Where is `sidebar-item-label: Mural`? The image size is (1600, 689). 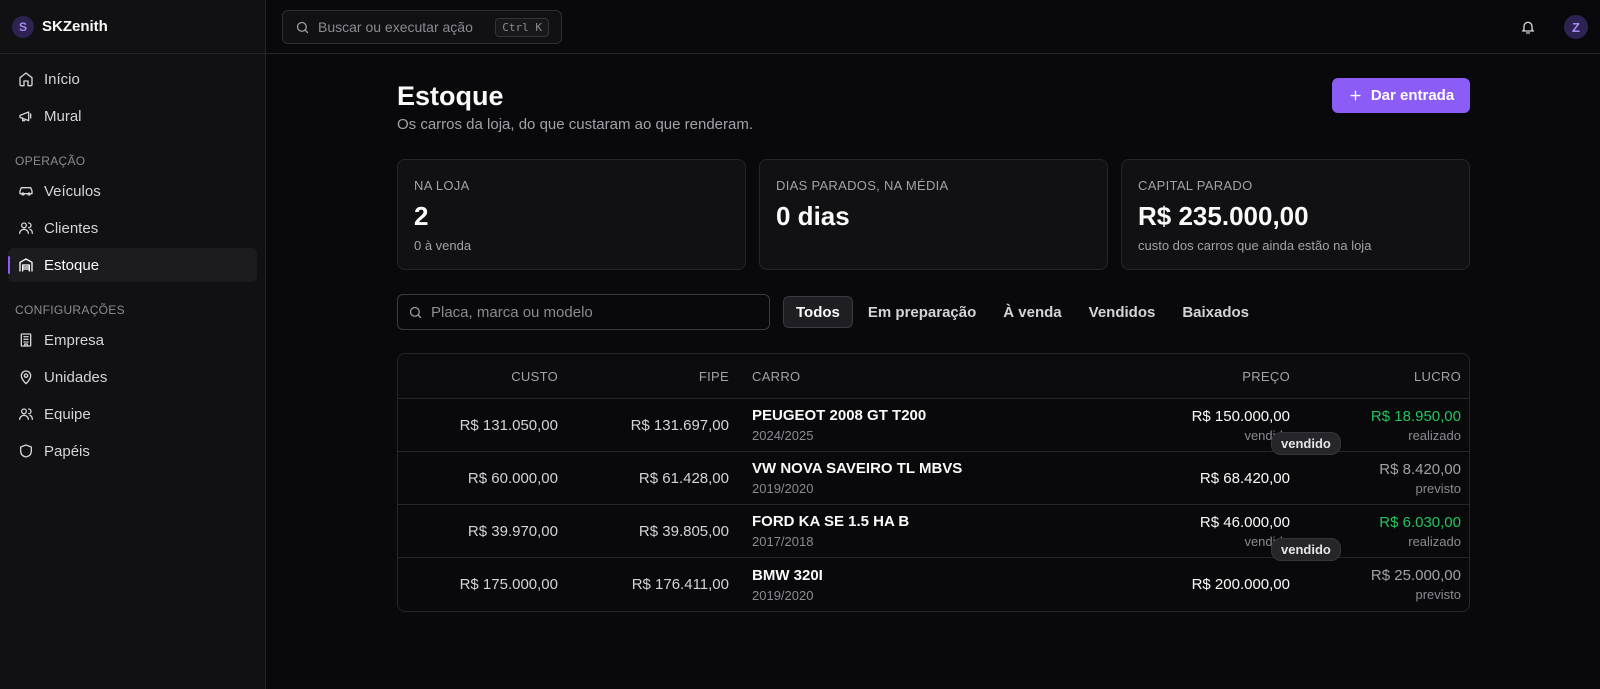 sidebar-item-label: Mural is located at coordinates (63, 116).